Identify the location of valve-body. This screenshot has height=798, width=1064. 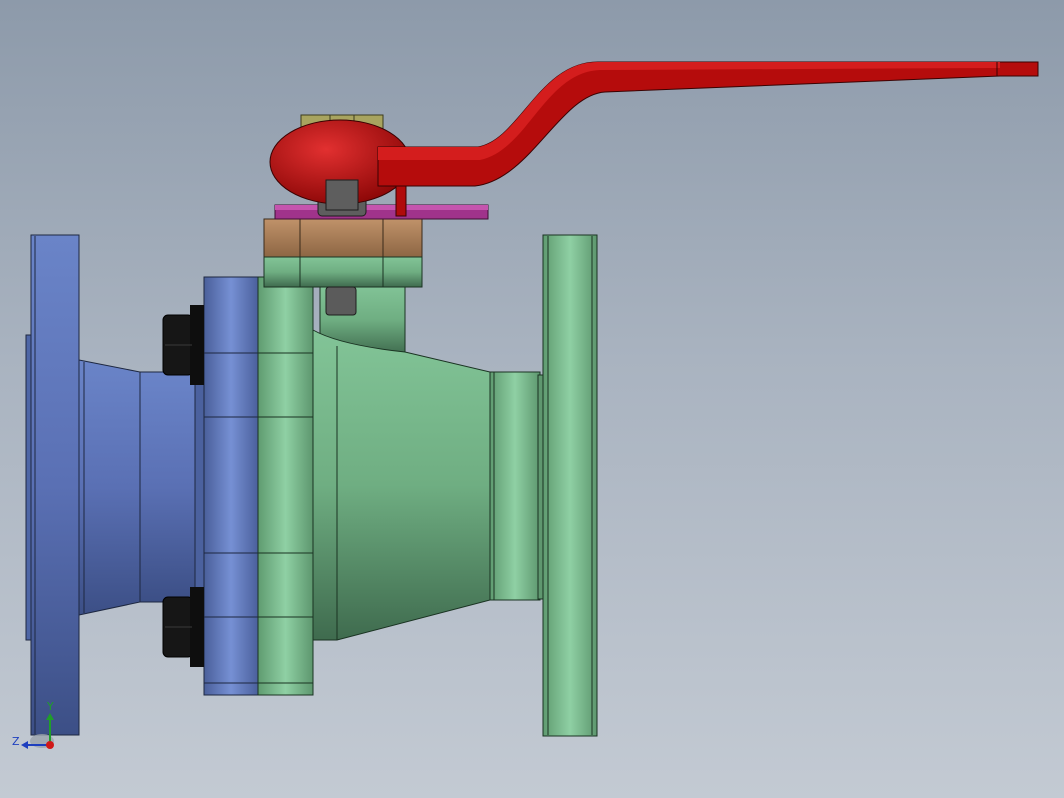
(399, 486).